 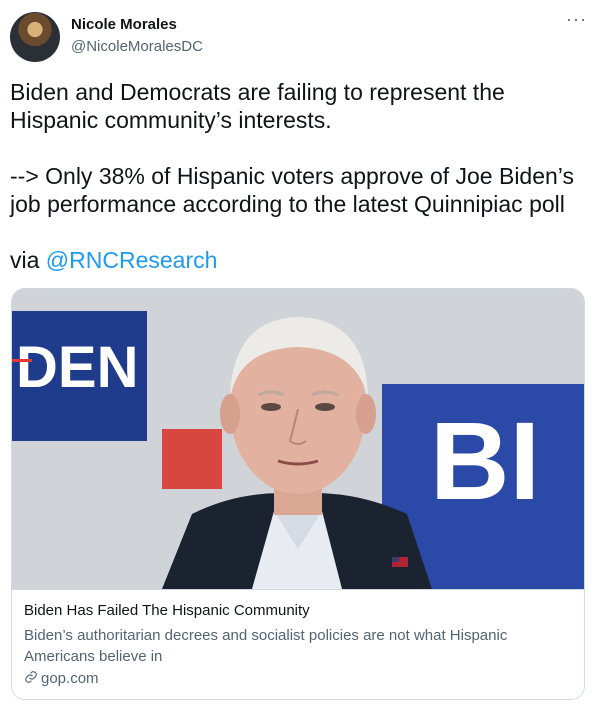 What do you see at coordinates (35, 37) in the screenshot?
I see `avatar` at bounding box center [35, 37].